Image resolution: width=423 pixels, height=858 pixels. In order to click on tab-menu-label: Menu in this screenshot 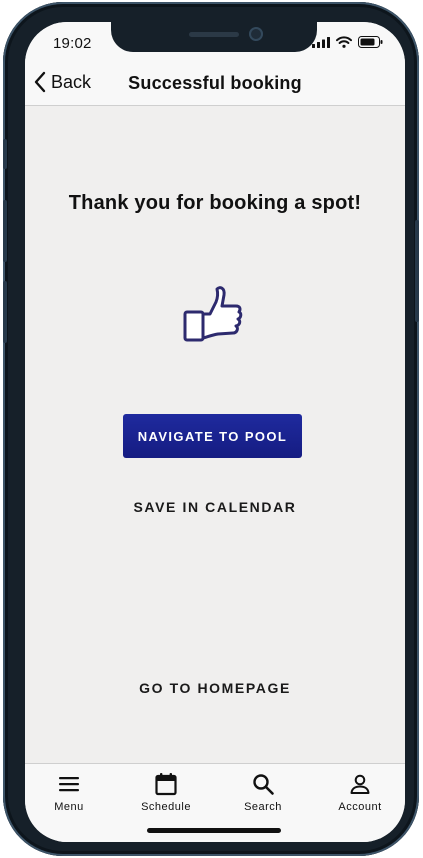, I will do `click(69, 807)`.